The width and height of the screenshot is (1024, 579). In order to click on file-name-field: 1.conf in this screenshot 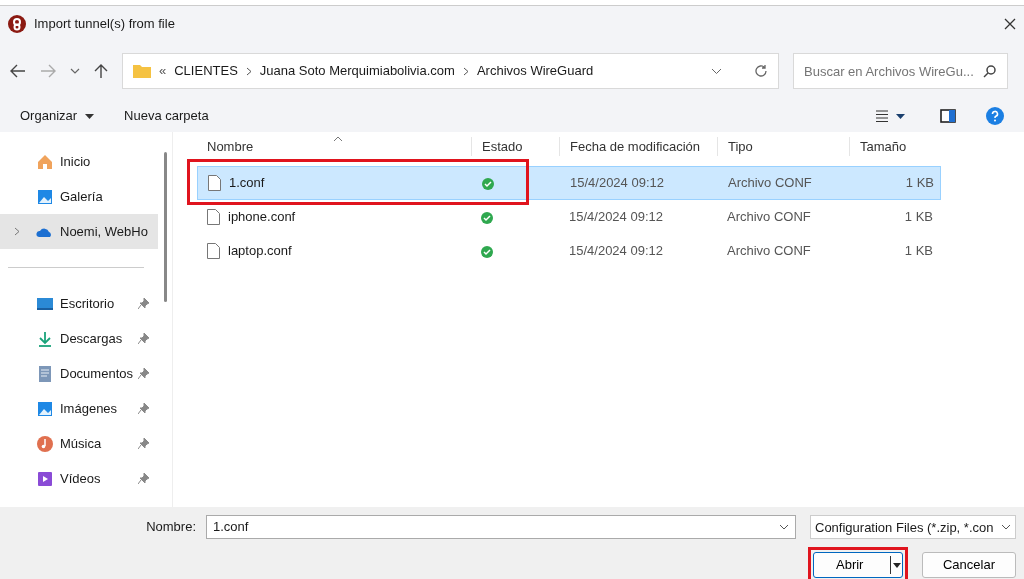, I will do `click(501, 527)`.